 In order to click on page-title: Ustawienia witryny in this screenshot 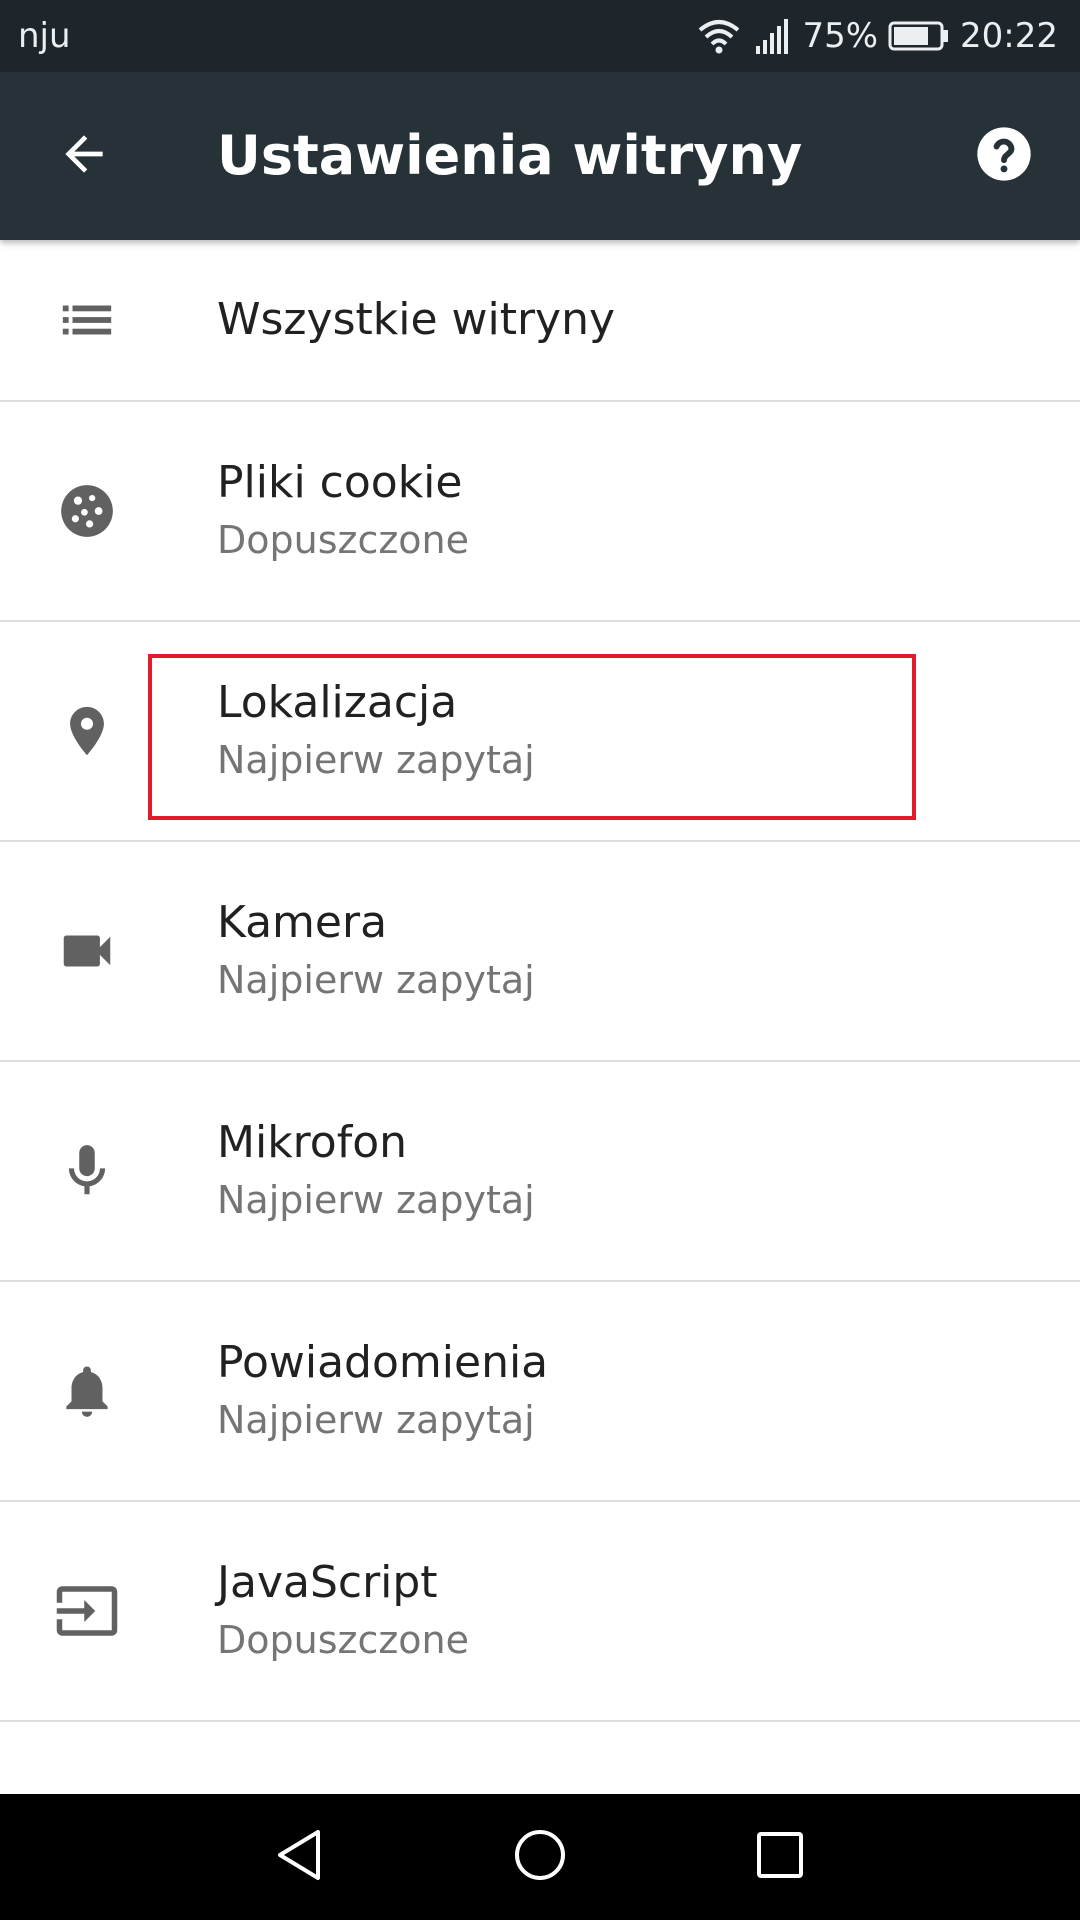, I will do `click(510, 155)`.